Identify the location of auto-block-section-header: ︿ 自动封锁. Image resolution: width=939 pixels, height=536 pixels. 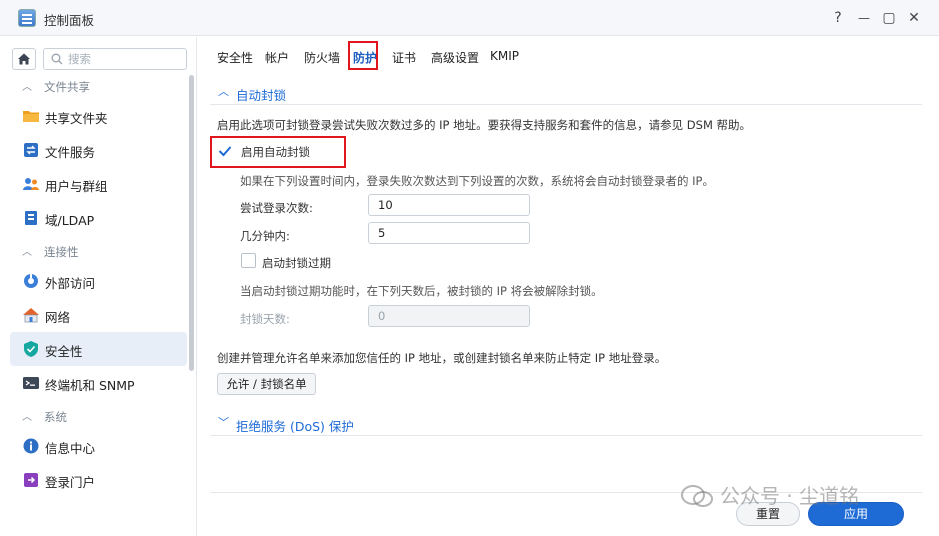
(568, 93).